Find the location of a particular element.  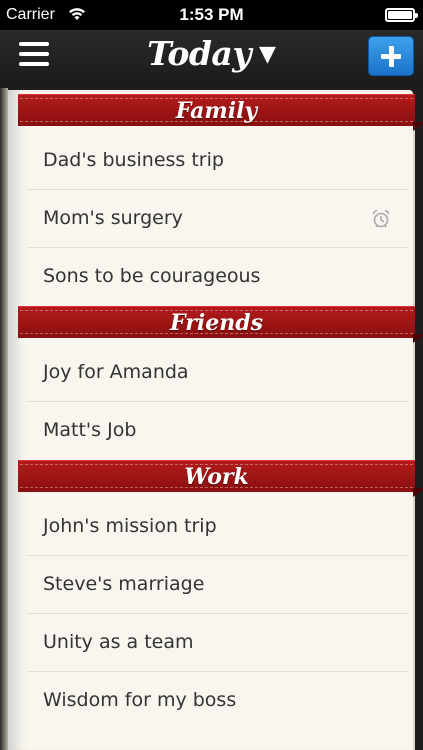

ribbon-banner: Friends is located at coordinates (216, 322).